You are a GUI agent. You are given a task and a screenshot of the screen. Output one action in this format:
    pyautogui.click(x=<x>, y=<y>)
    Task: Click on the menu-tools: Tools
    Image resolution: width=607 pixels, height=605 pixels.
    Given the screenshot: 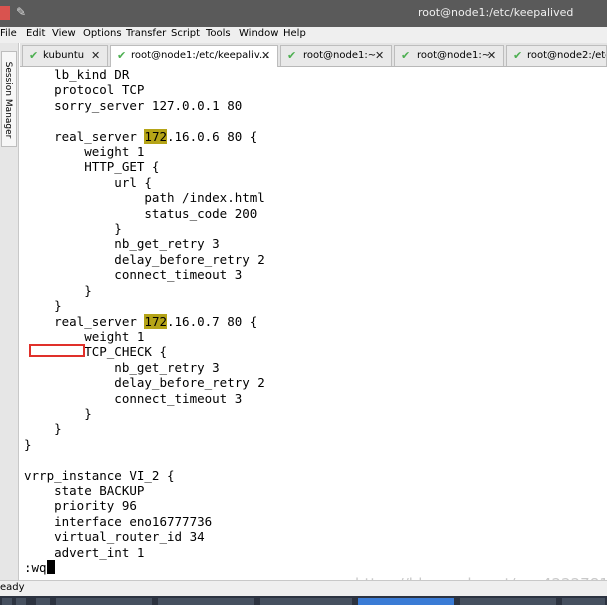 What is the action you would take?
    pyautogui.click(x=218, y=33)
    